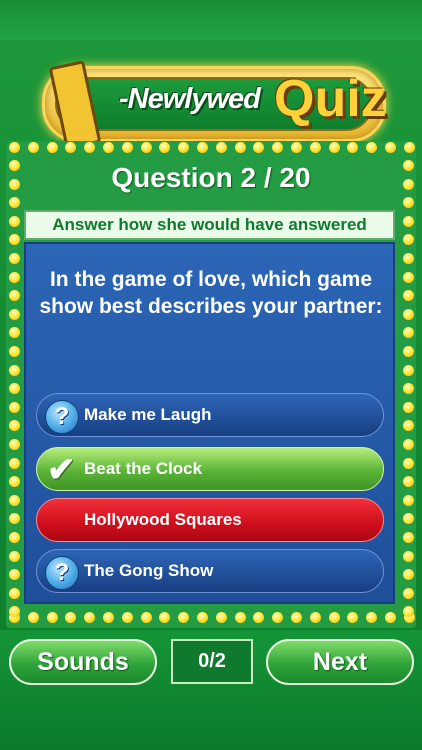  Describe the element at coordinates (163, 519) in the screenshot. I see `answer-label: Hollywood Squares` at that location.